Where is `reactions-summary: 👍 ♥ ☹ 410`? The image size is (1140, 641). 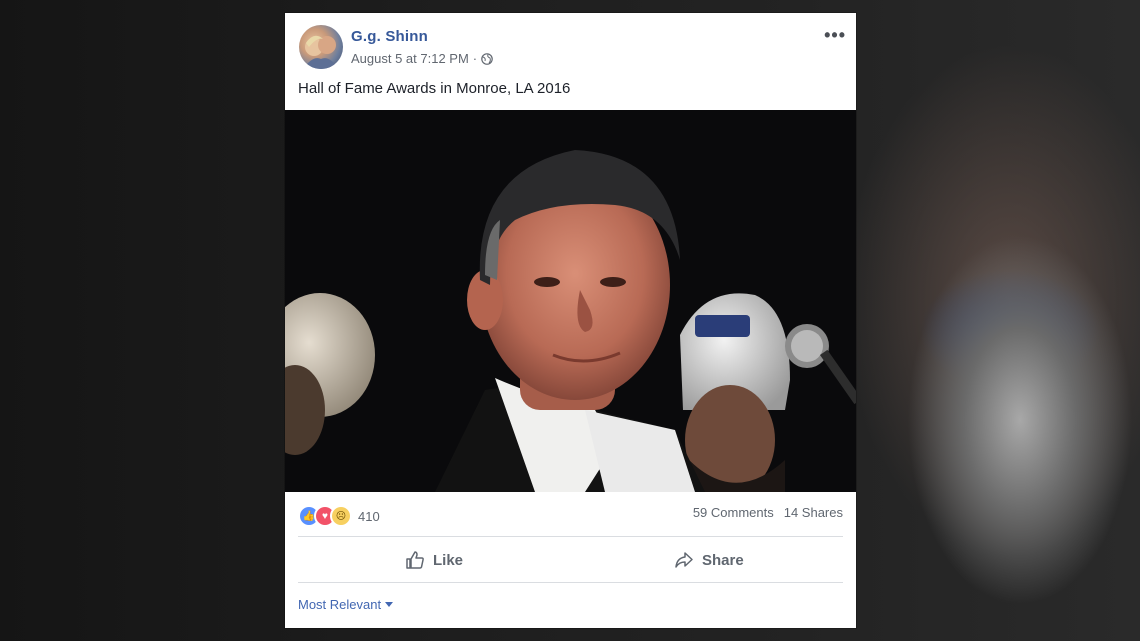
reactions-summary: 👍 ♥ ☹ 410 is located at coordinates (339, 516).